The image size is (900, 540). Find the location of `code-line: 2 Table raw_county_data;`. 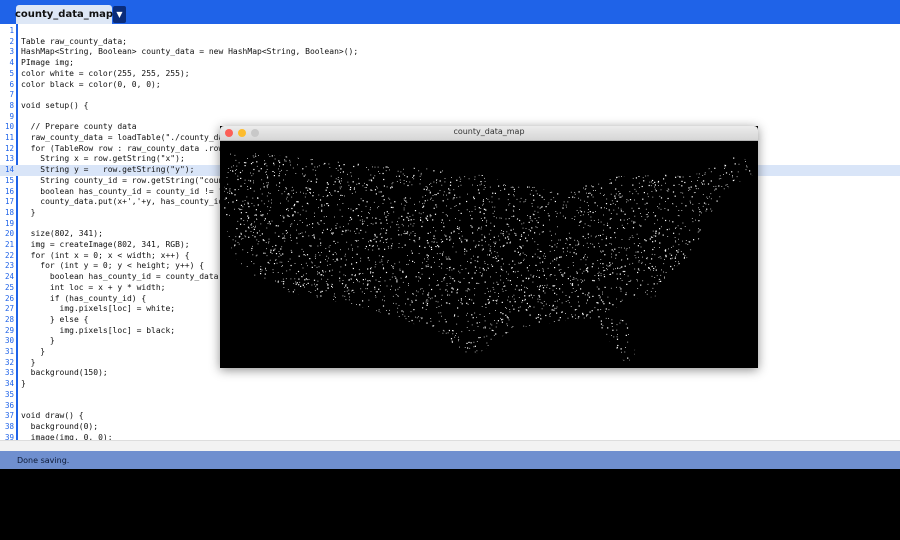

code-line: 2 Table raw_county_data; is located at coordinates (450, 42).